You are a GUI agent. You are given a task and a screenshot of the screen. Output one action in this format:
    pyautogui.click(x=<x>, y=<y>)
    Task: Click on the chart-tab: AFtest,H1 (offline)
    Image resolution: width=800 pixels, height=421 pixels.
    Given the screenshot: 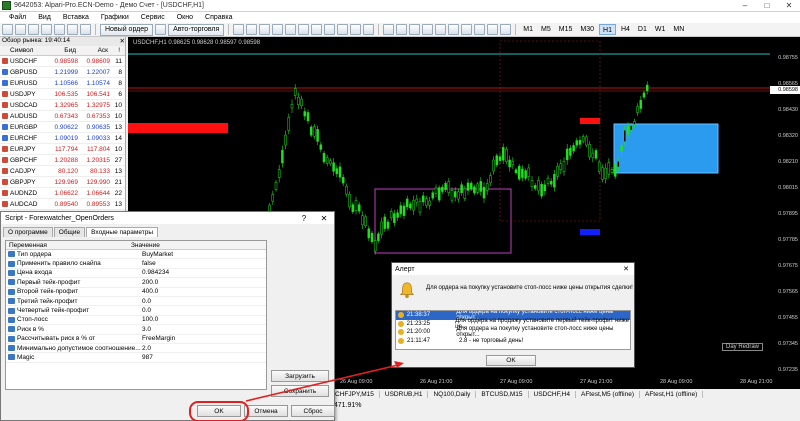 What is the action you would take?
    pyautogui.click(x=672, y=394)
    